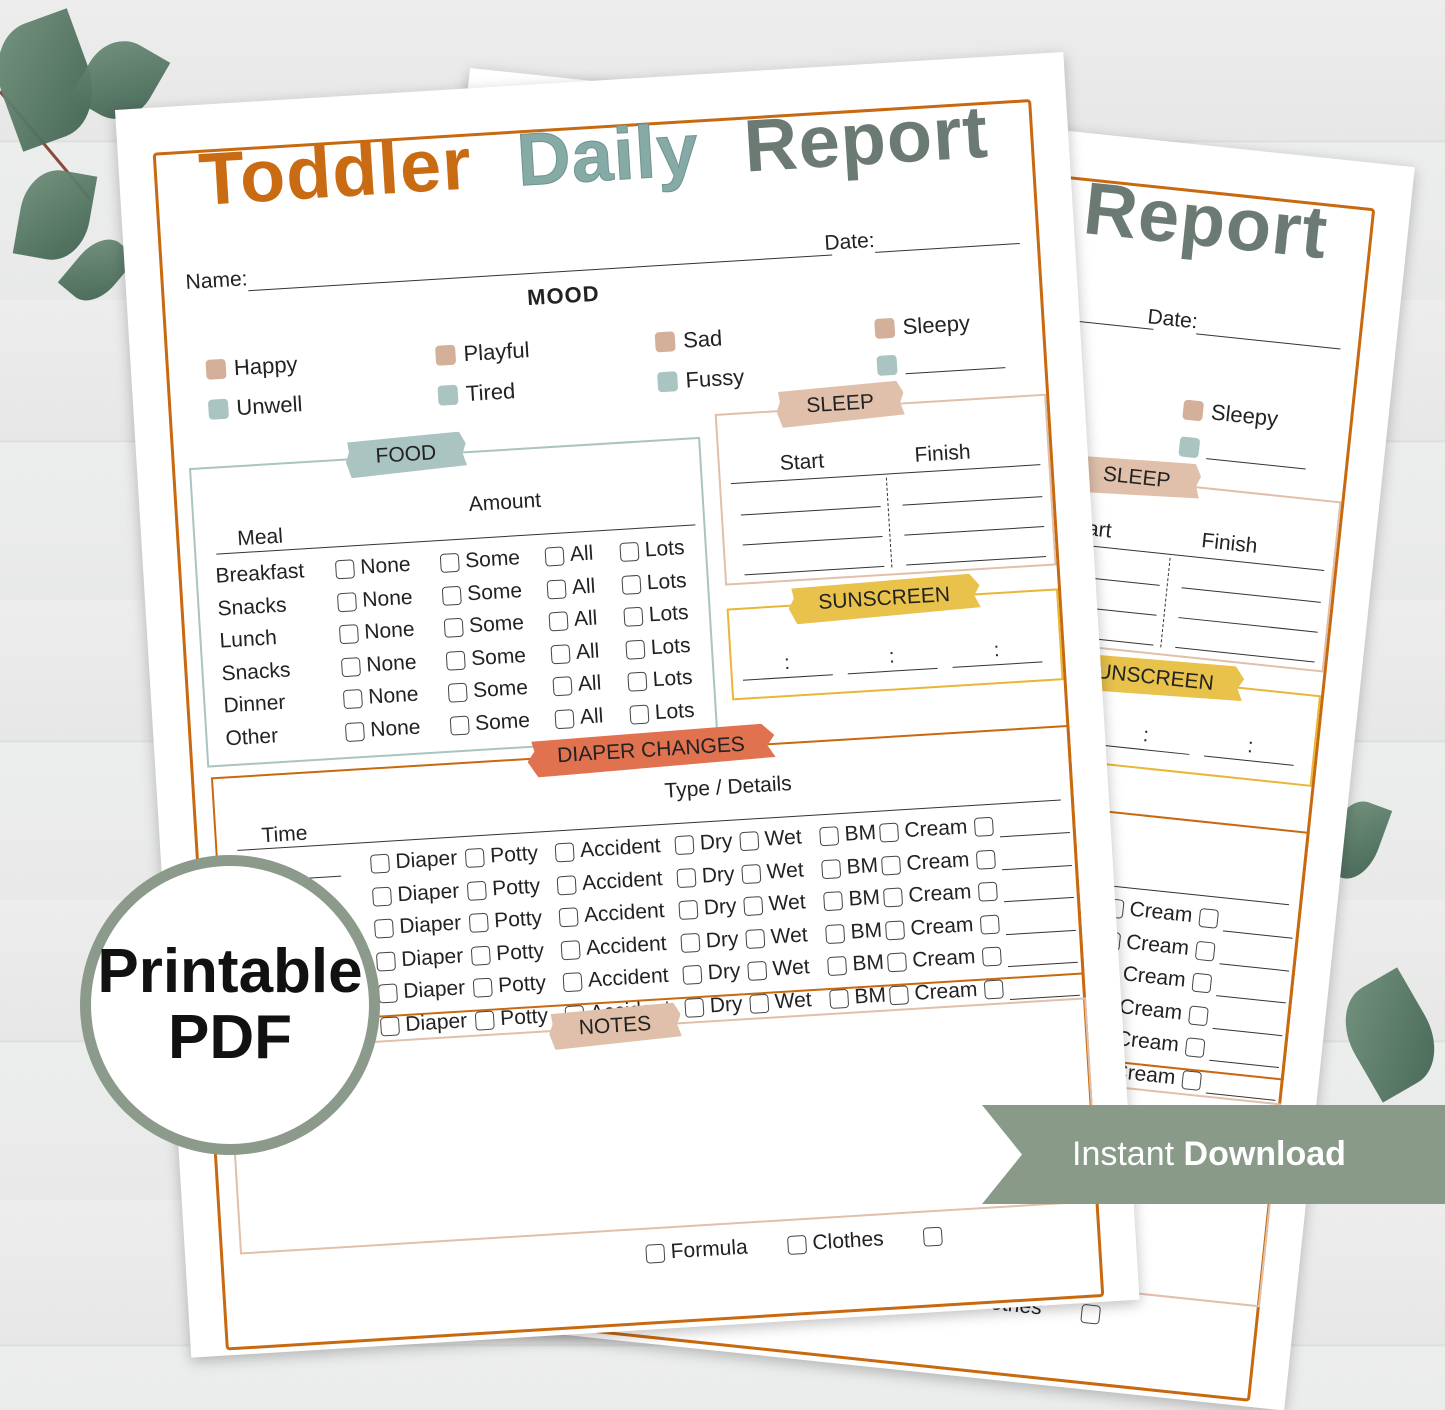  What do you see at coordinates (701, 379) in the screenshot?
I see `mood-option: Fussy` at bounding box center [701, 379].